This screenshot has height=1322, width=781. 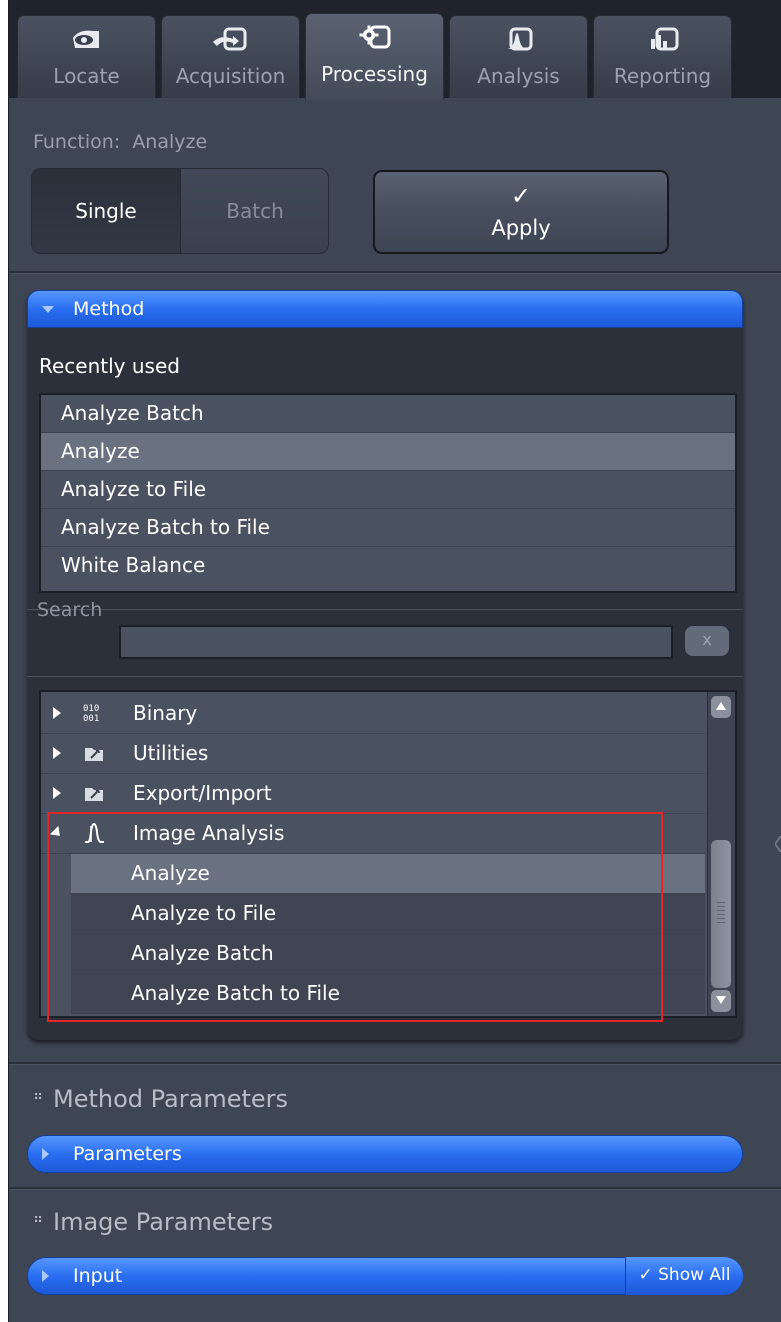 I want to click on tree-item-label: Analyze, so click(x=170, y=873).